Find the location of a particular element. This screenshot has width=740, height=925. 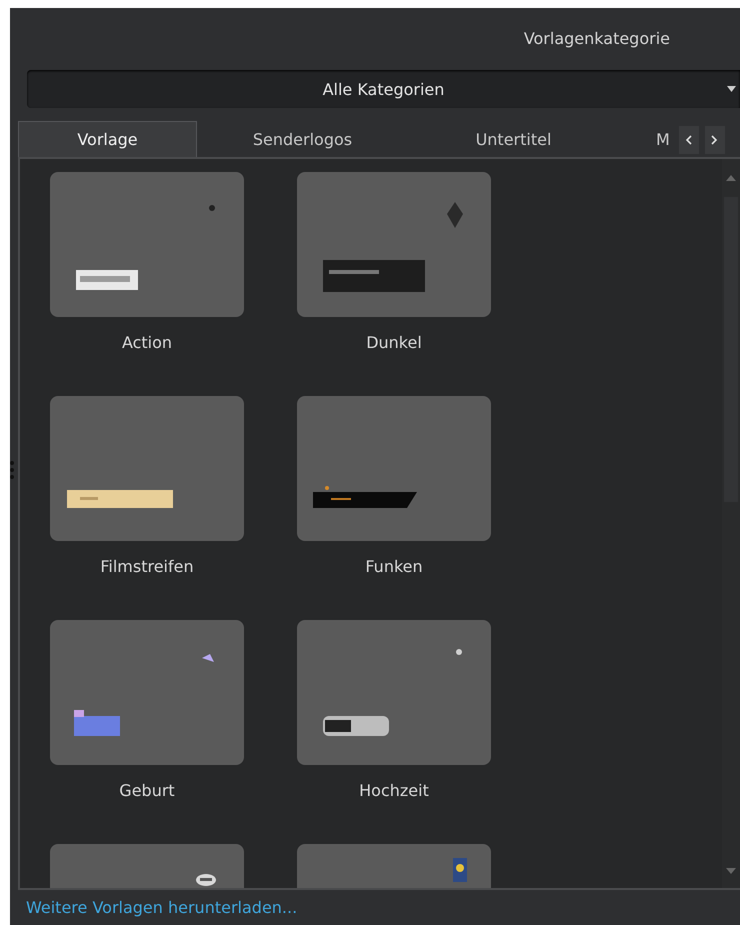

tab: Senderlogos is located at coordinates (302, 139).